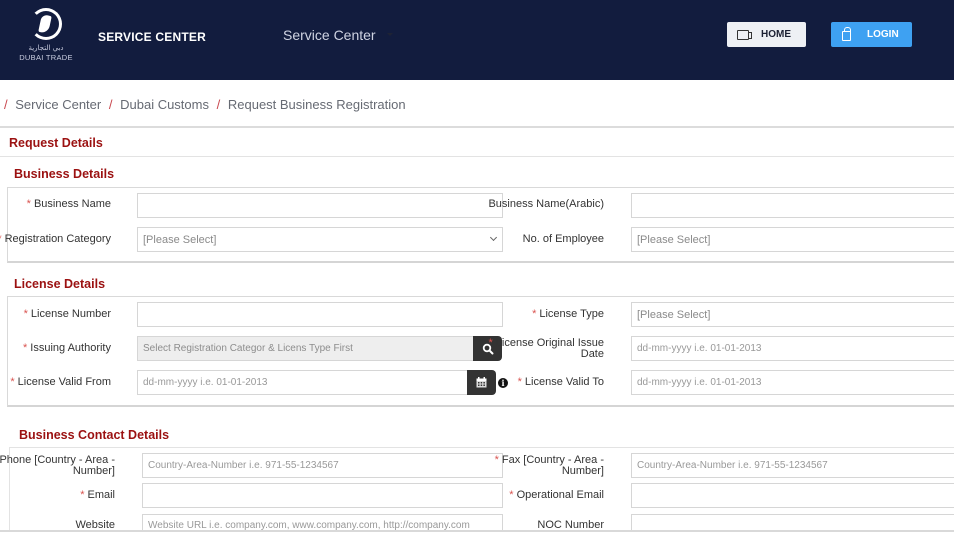 The width and height of the screenshot is (978, 543). I want to click on no-of-employee-label: No. of Employee, so click(563, 239).